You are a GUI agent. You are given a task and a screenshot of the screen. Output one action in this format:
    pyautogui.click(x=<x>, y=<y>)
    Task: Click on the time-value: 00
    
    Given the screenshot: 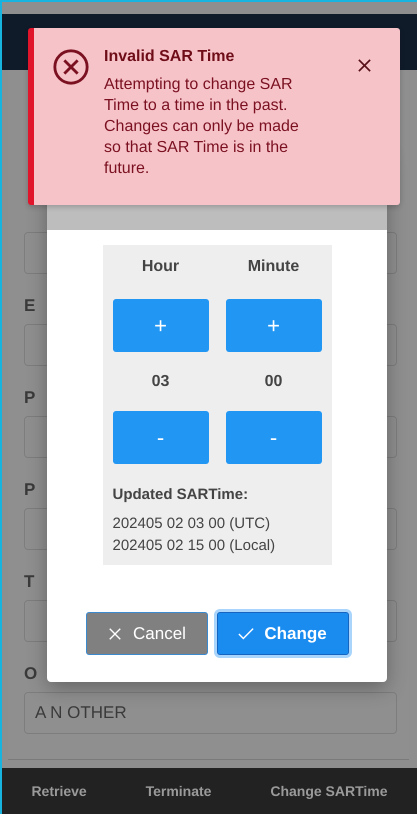 What is the action you would take?
    pyautogui.click(x=273, y=382)
    